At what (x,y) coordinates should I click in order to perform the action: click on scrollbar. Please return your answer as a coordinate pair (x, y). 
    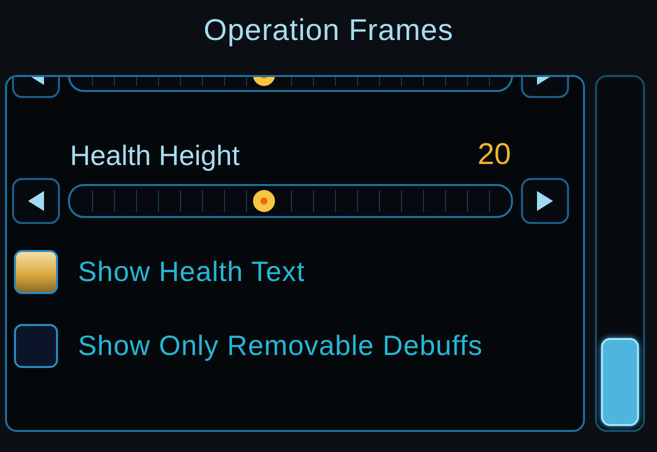
    Looking at the image, I should click on (620, 253).